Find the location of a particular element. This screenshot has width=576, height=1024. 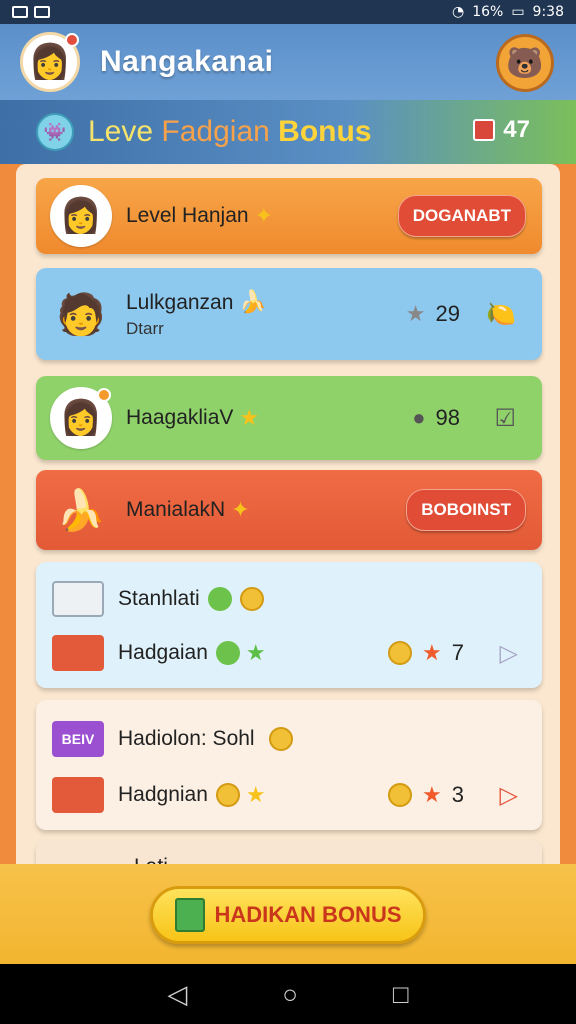

card-text: Lulkganzan 🍌 Dtarr is located at coordinates (196, 314).